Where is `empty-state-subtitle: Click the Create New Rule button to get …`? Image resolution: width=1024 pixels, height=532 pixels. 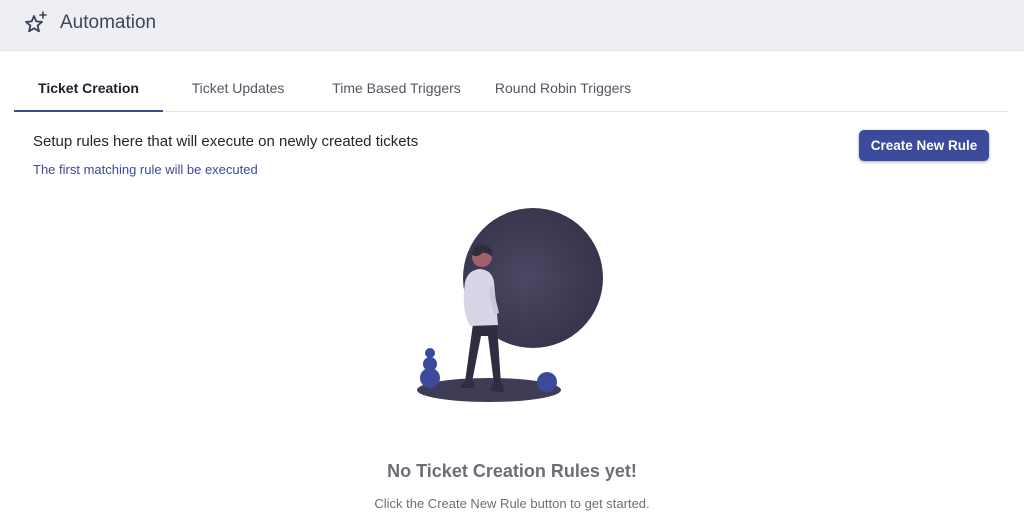 empty-state-subtitle: Click the Create New Rule button to get … is located at coordinates (512, 503).